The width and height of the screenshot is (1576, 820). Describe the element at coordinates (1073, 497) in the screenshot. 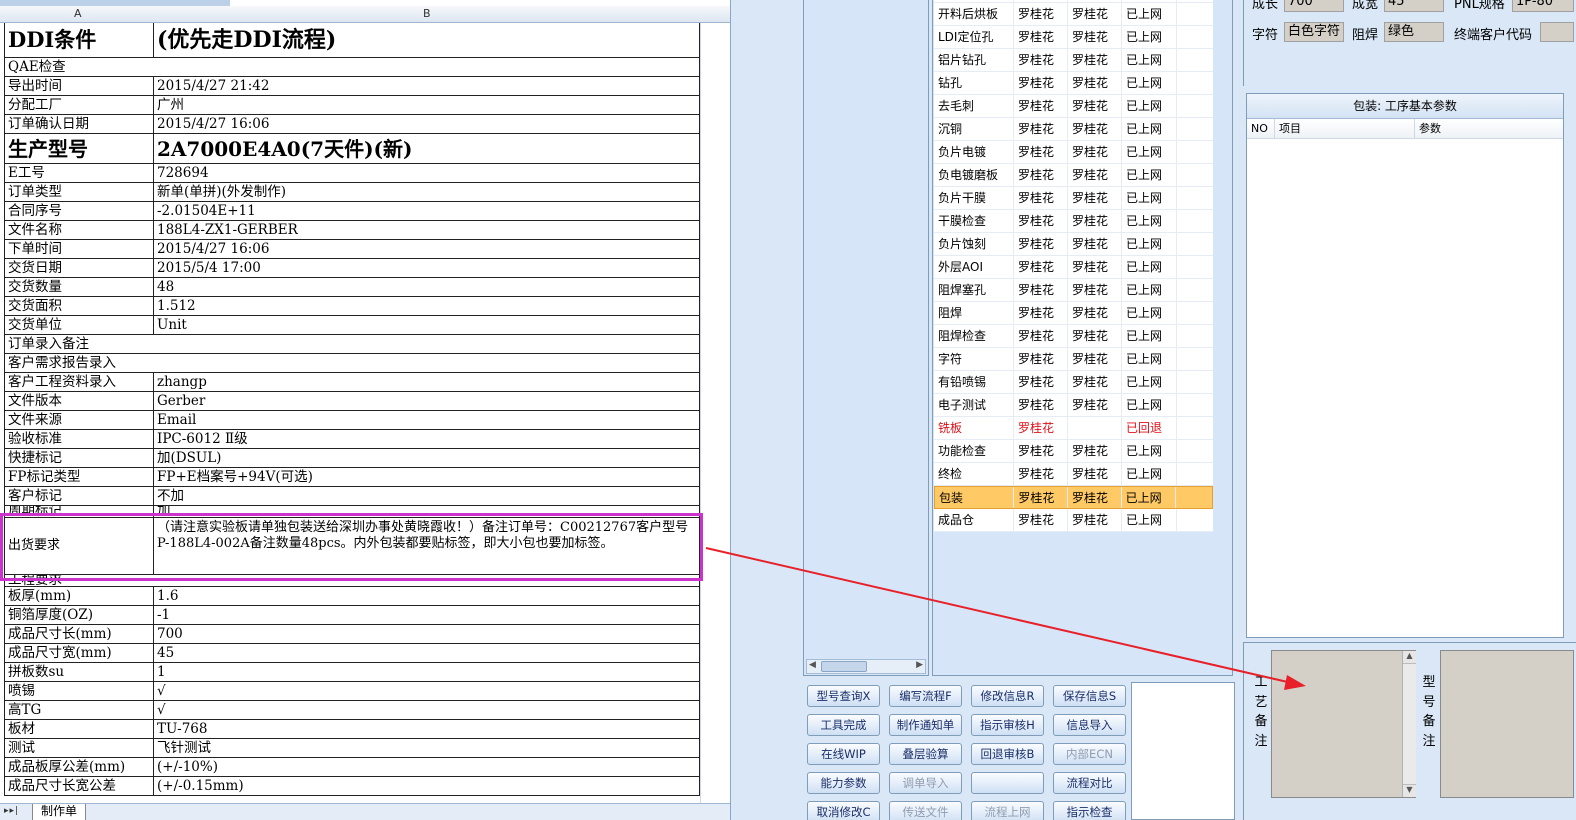

I see `process-row: 包装 罗桂花 罗桂花 已上网` at that location.